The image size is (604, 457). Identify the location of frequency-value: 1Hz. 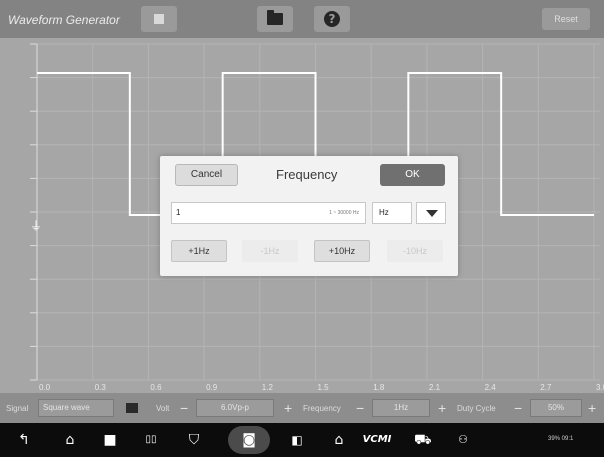
(401, 408).